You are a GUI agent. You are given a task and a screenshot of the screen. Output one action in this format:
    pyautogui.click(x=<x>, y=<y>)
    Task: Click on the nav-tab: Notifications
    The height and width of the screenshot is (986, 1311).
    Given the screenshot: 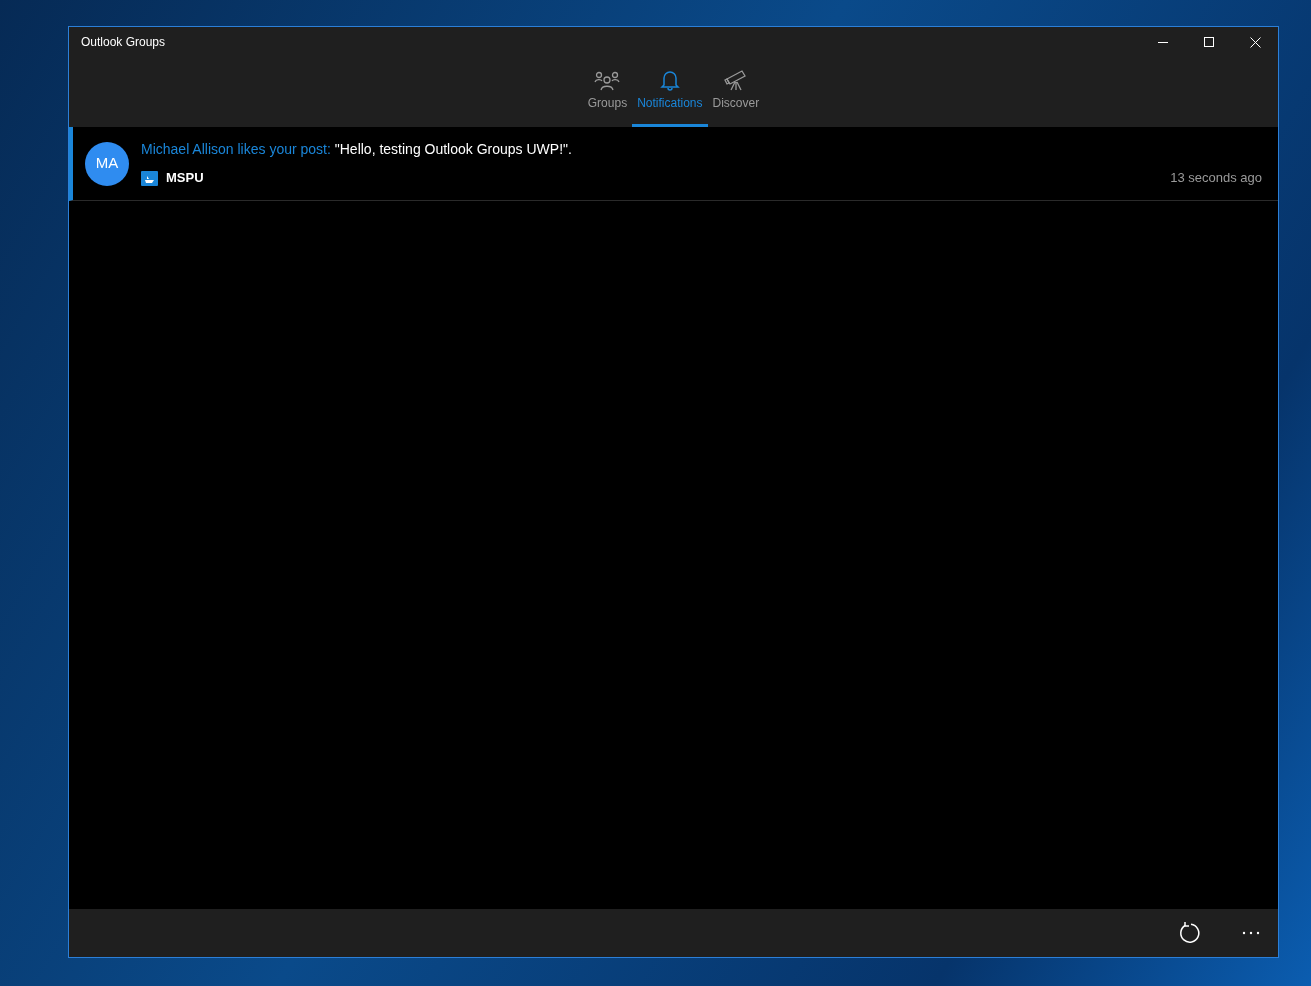 What is the action you would take?
    pyautogui.click(x=670, y=97)
    